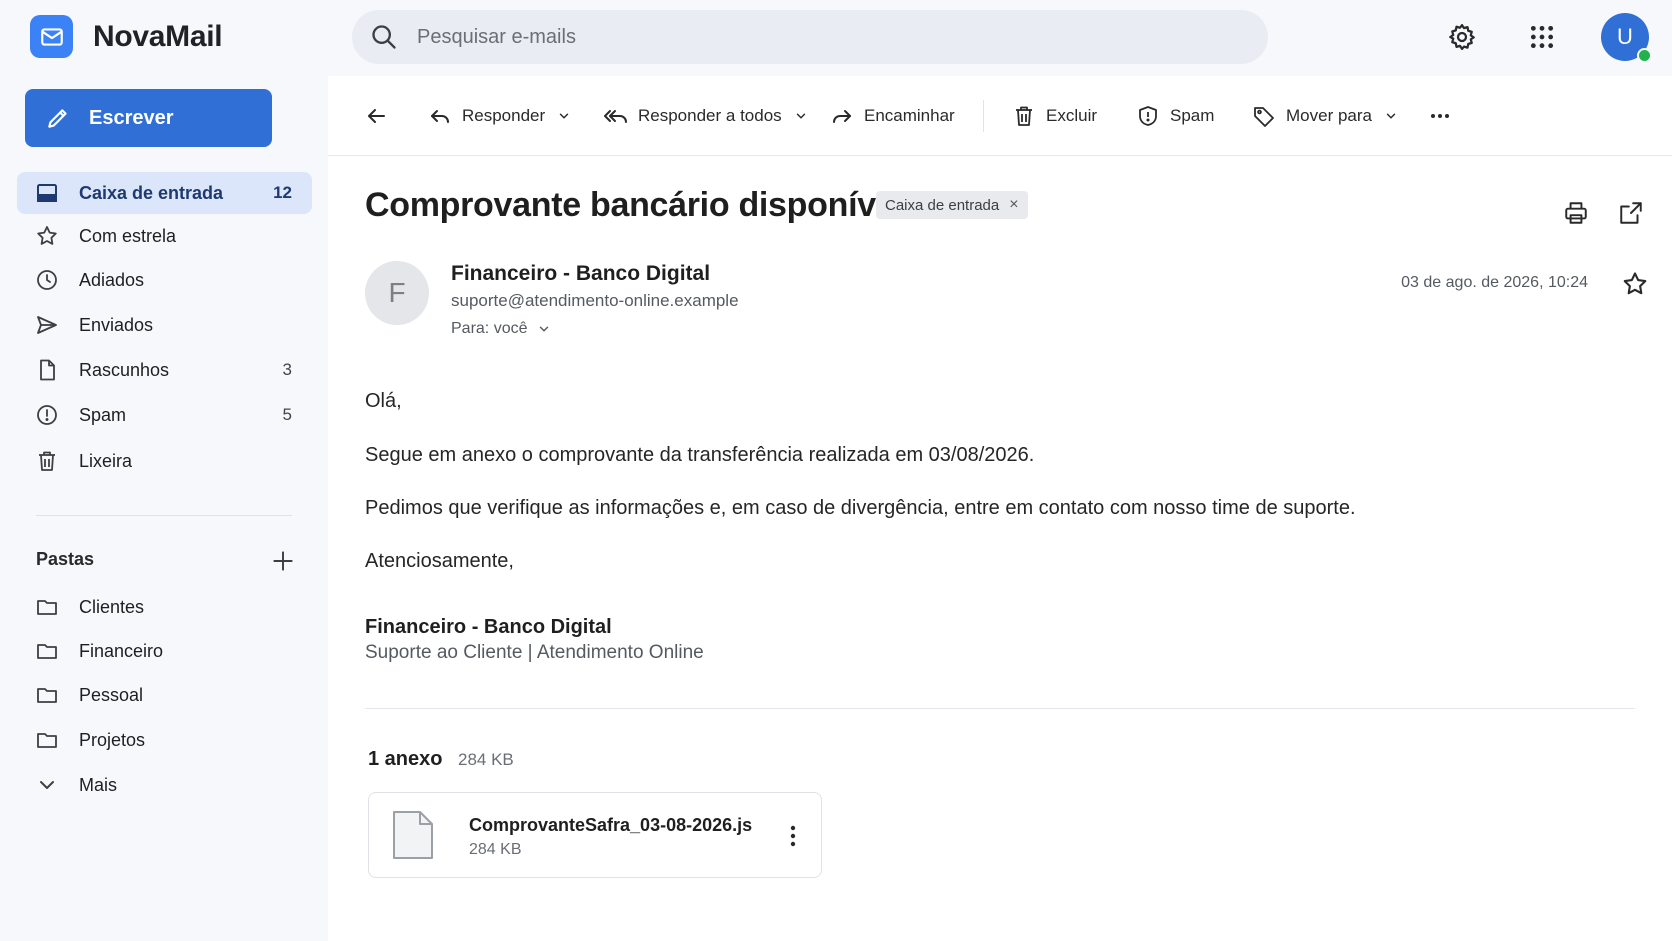 Image resolution: width=1672 pixels, height=941 pixels. I want to click on toolbar-separator, so click(983, 116).